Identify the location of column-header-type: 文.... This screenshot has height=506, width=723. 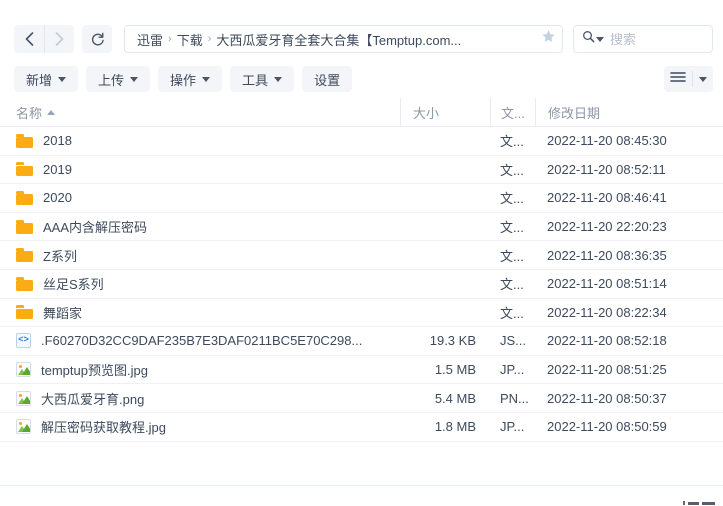
(512, 112).